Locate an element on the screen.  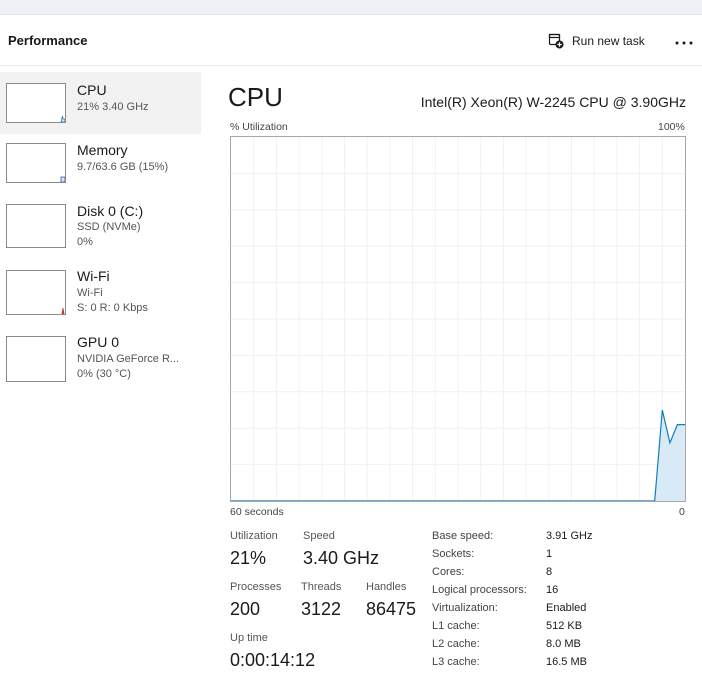
utilization-label: Utilization is located at coordinates (254, 536).